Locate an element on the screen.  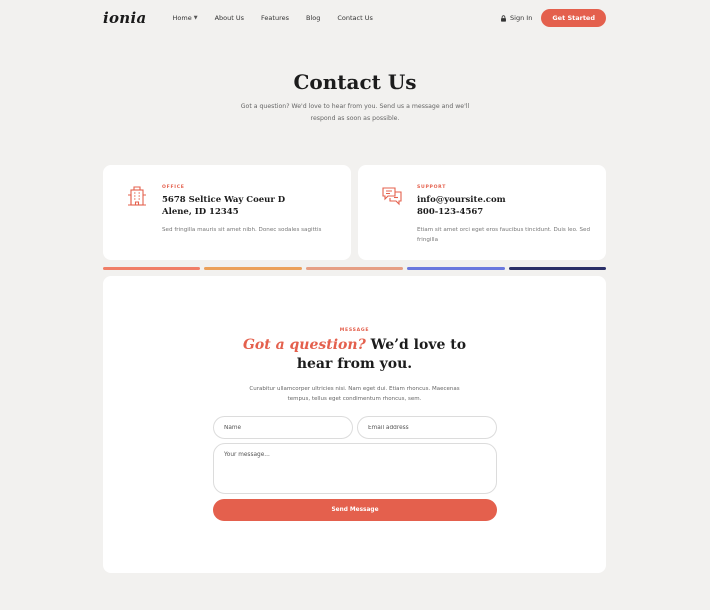
office-address-line1: 5678 Seltice Way Coeur D is located at coordinates (224, 200).